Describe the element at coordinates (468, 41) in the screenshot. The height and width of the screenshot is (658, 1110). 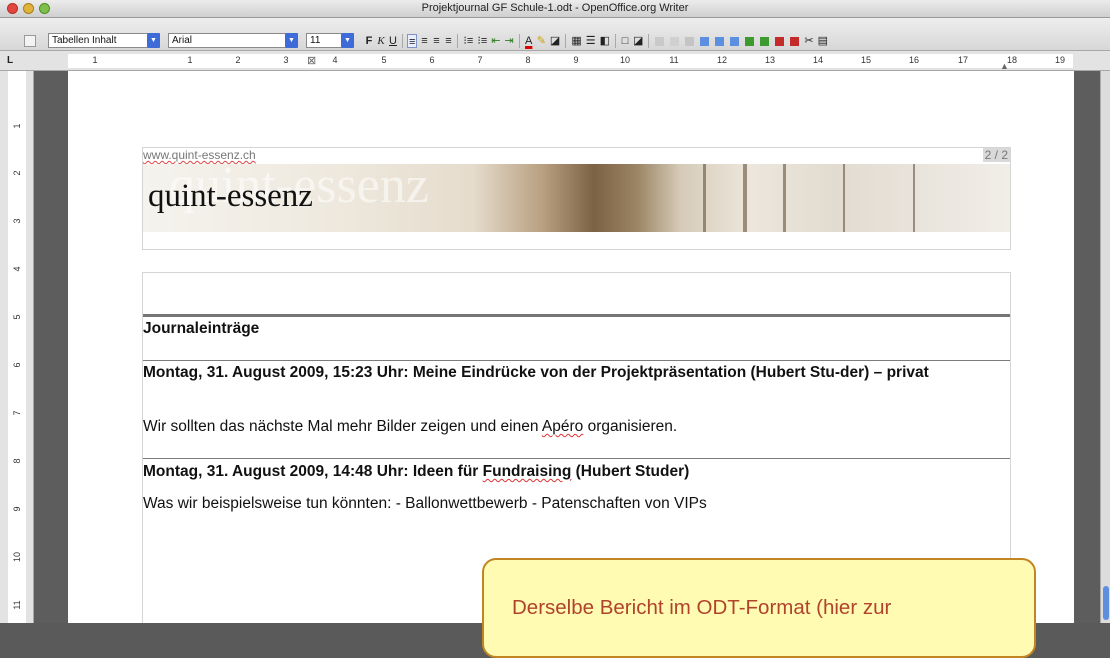
I see `numbering-icon: ⁝≡` at that location.